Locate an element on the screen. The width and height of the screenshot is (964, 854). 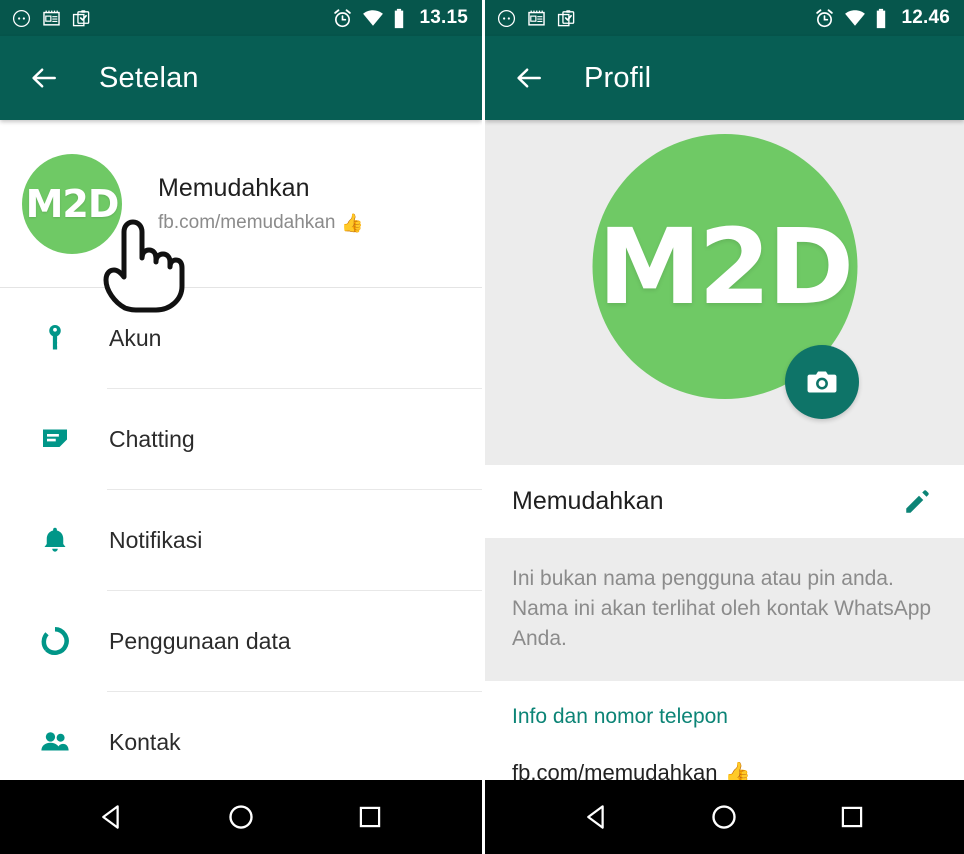
camera-icon is located at coordinates (822, 382).